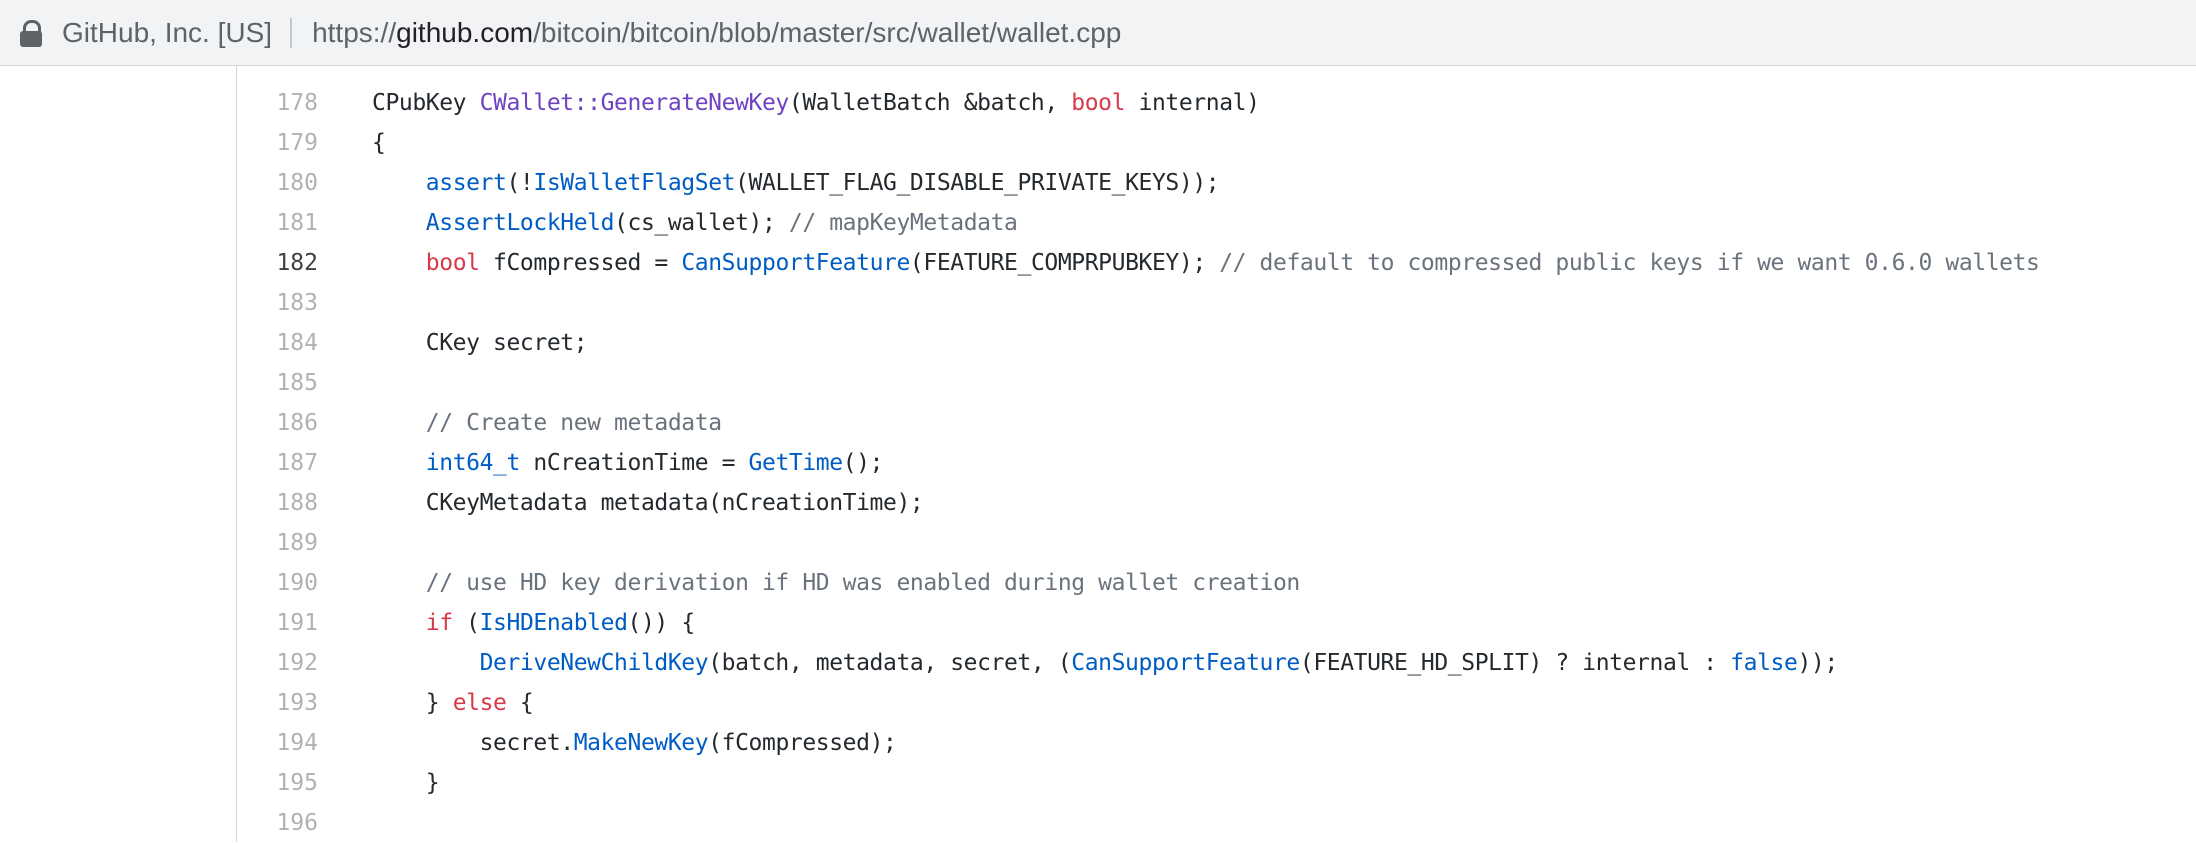 Image resolution: width=2196 pixels, height=843 pixels. Describe the element at coordinates (278, 103) in the screenshot. I see `line-number: 178` at that location.